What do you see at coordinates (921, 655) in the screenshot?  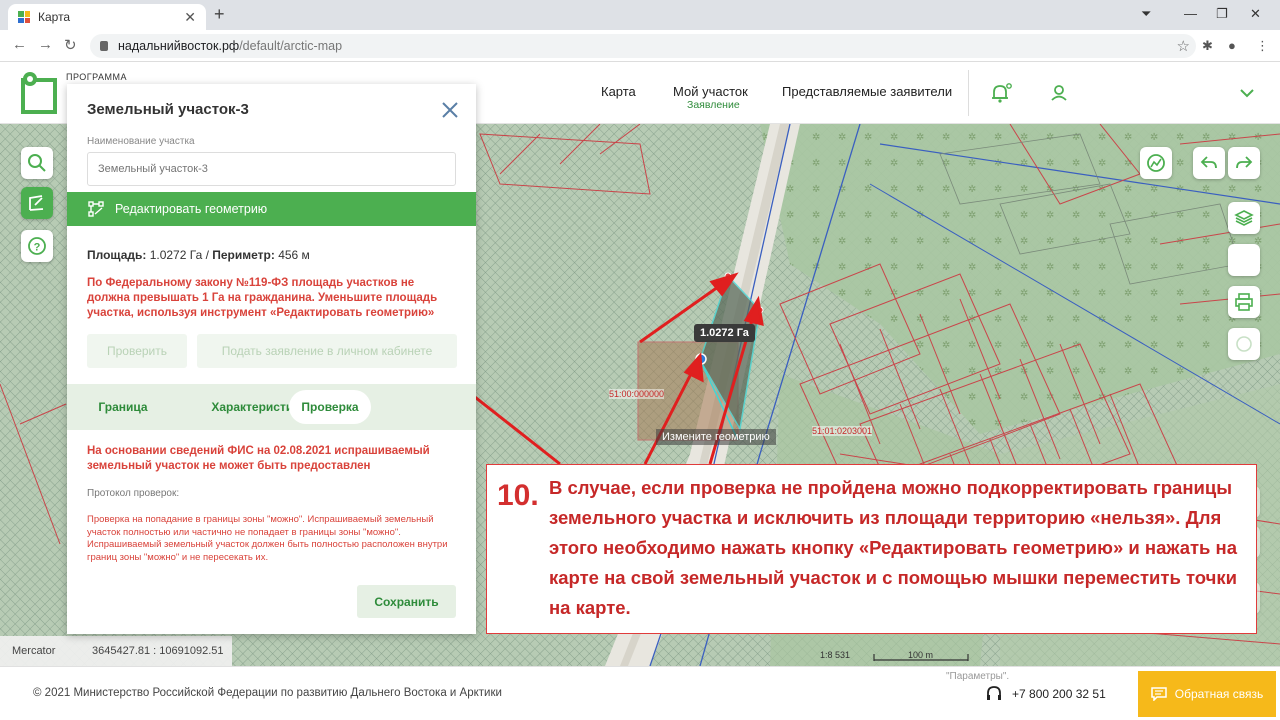 I see `scale-bar-label: 100 m` at bounding box center [921, 655].